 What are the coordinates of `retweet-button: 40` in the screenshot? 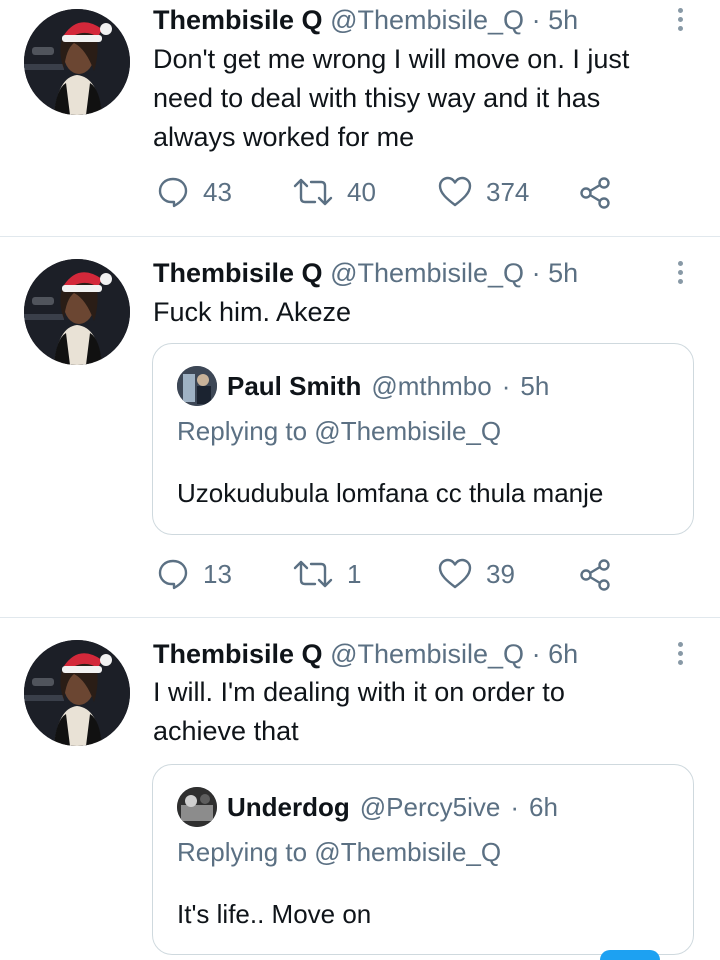 It's located at (334, 192).